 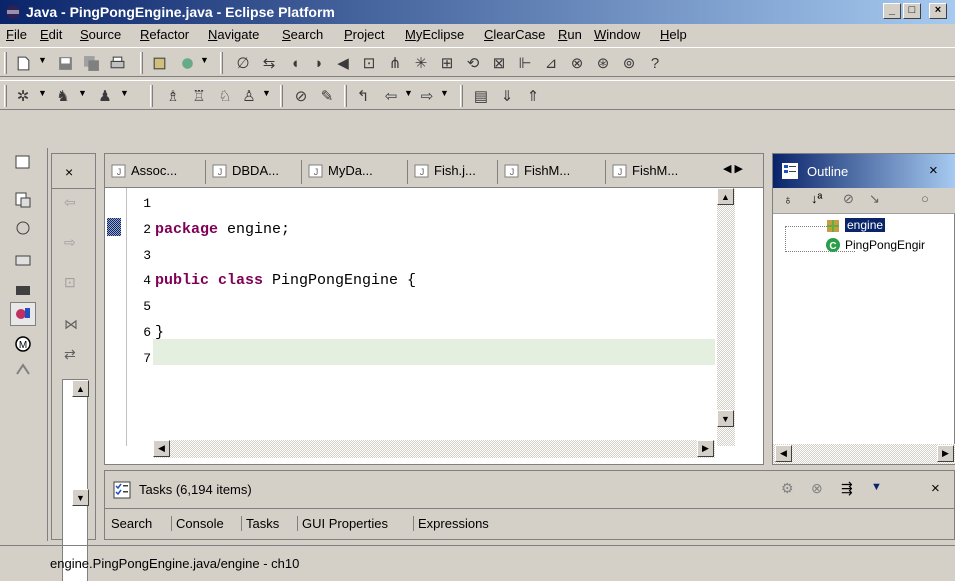 What do you see at coordinates (42, 60) in the screenshot?
I see `new-dropdown-icon: ▼` at bounding box center [42, 60].